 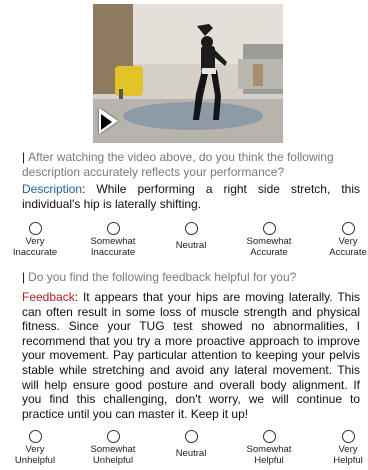 I want to click on helpful-option-very-unhelpful: Very Unhelpful, so click(x=37, y=448).